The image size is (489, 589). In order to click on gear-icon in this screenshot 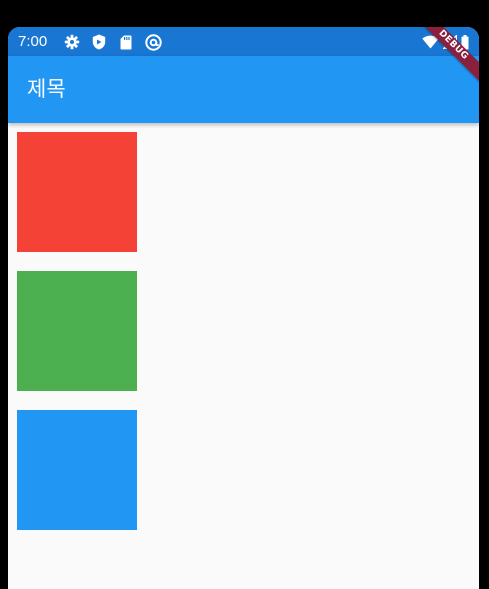, I will do `click(72, 42)`.